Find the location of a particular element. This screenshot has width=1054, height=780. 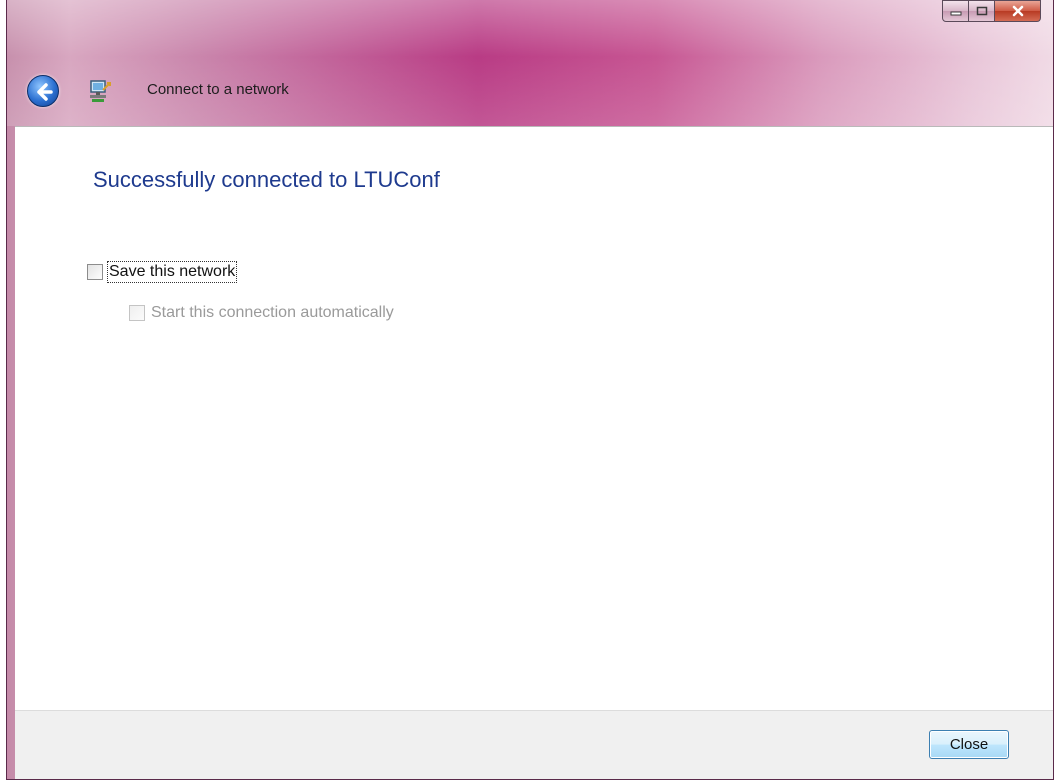

caption-buttons is located at coordinates (991, 12).